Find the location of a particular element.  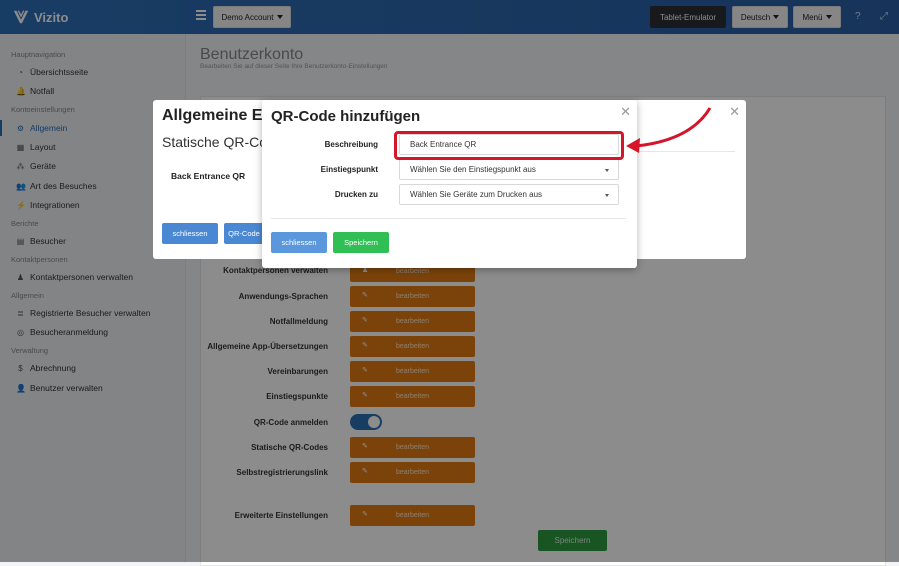

print-to-label: Drucken zu is located at coordinates (356, 194).